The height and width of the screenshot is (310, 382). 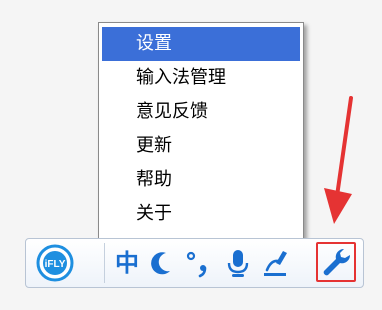 I want to click on half-width-moon-icon, so click(x=162, y=263).